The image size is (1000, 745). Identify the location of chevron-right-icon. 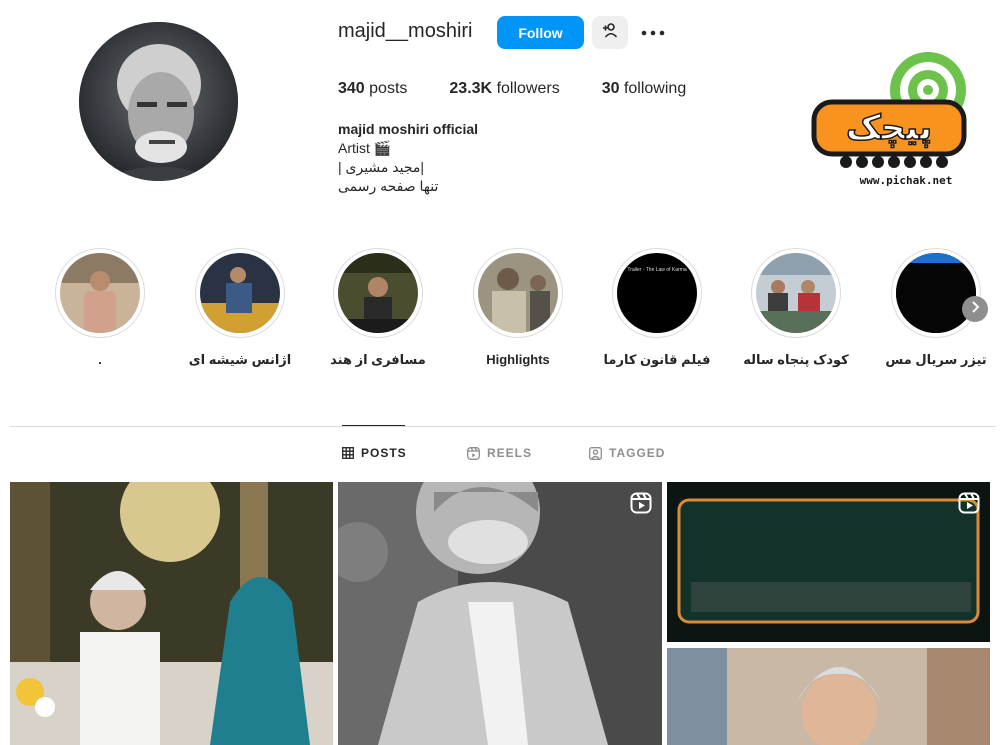
(975, 309).